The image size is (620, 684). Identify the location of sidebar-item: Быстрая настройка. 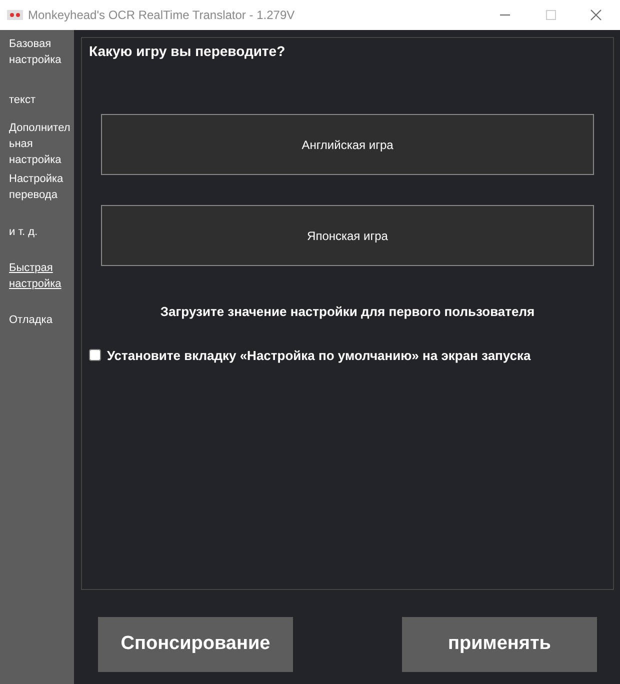
(41, 276).